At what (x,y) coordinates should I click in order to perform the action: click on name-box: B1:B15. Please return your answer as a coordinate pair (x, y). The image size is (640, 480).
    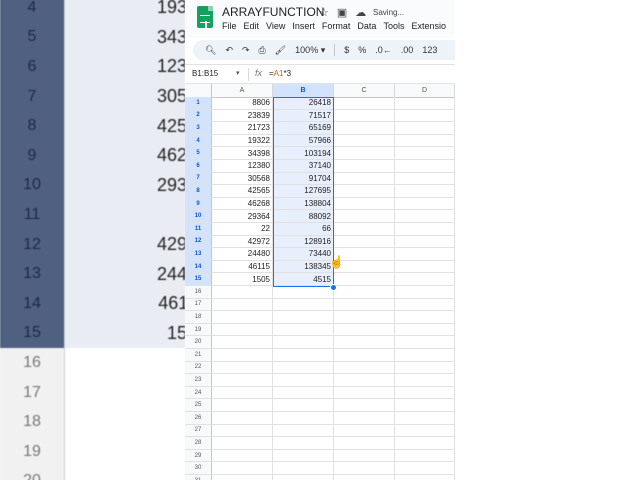
    Looking at the image, I should click on (205, 73).